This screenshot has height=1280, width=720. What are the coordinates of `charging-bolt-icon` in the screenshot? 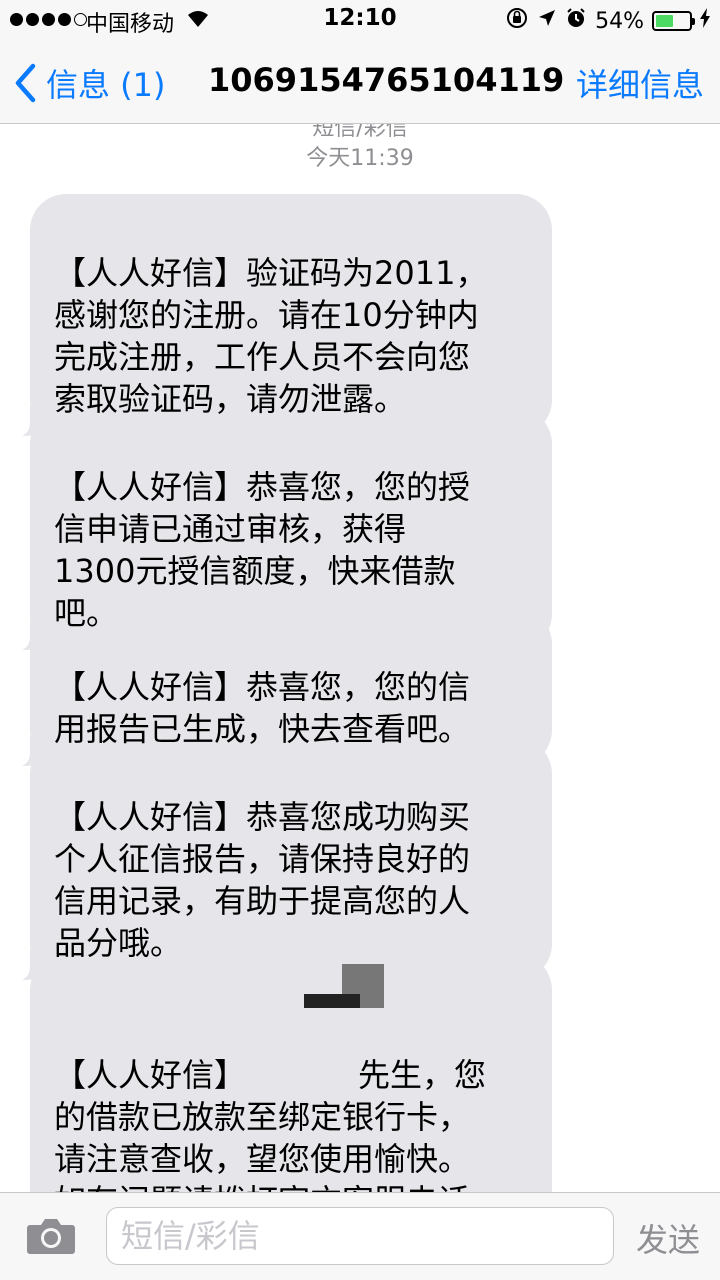 It's located at (705, 21).